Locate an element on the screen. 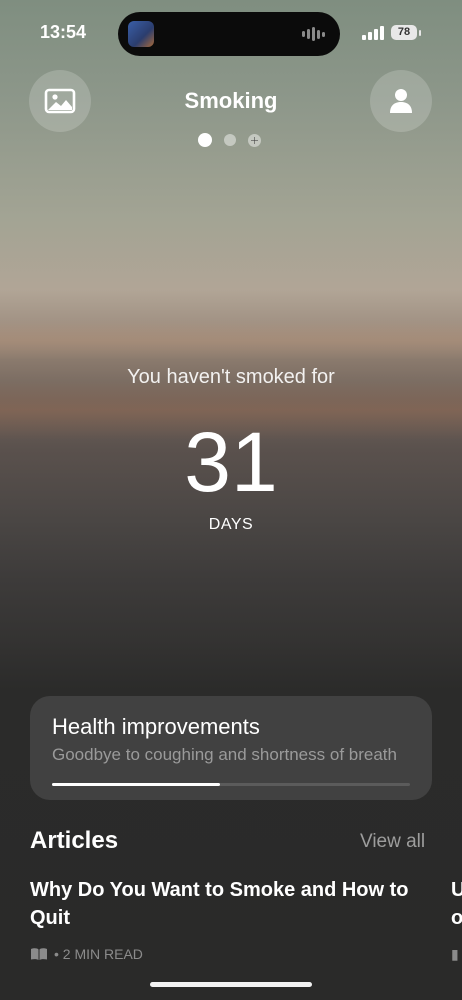  person-icon is located at coordinates (401, 101).